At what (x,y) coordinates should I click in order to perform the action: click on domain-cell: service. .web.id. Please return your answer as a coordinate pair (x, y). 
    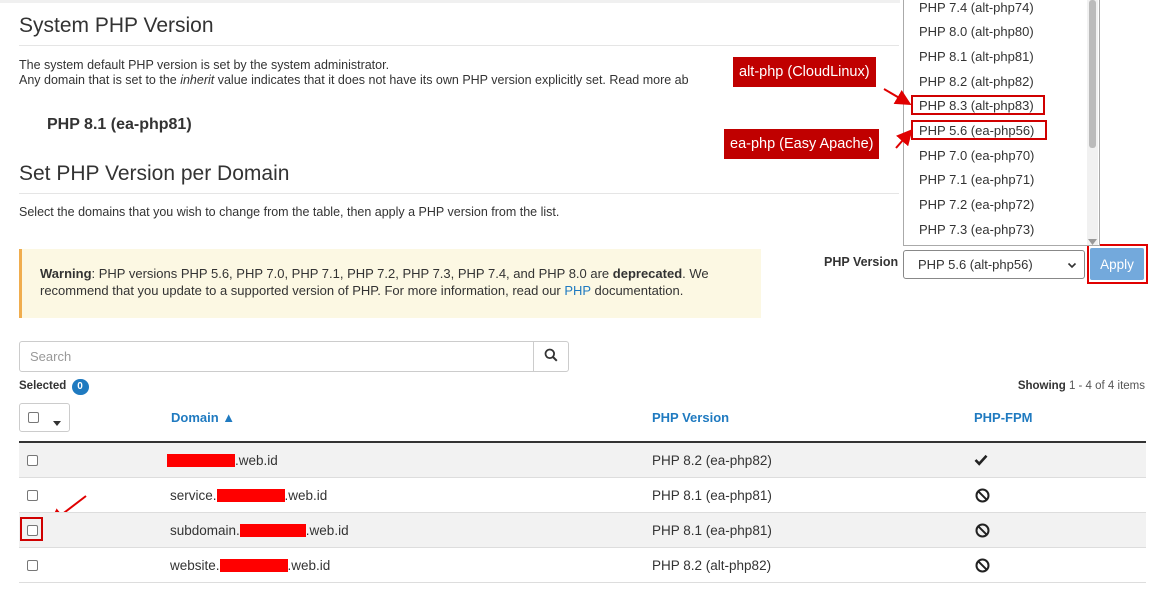
    Looking at the image, I should click on (249, 495).